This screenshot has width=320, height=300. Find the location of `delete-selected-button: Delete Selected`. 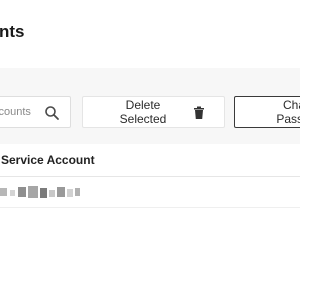

delete-selected-button: Delete Selected is located at coordinates (153, 112).